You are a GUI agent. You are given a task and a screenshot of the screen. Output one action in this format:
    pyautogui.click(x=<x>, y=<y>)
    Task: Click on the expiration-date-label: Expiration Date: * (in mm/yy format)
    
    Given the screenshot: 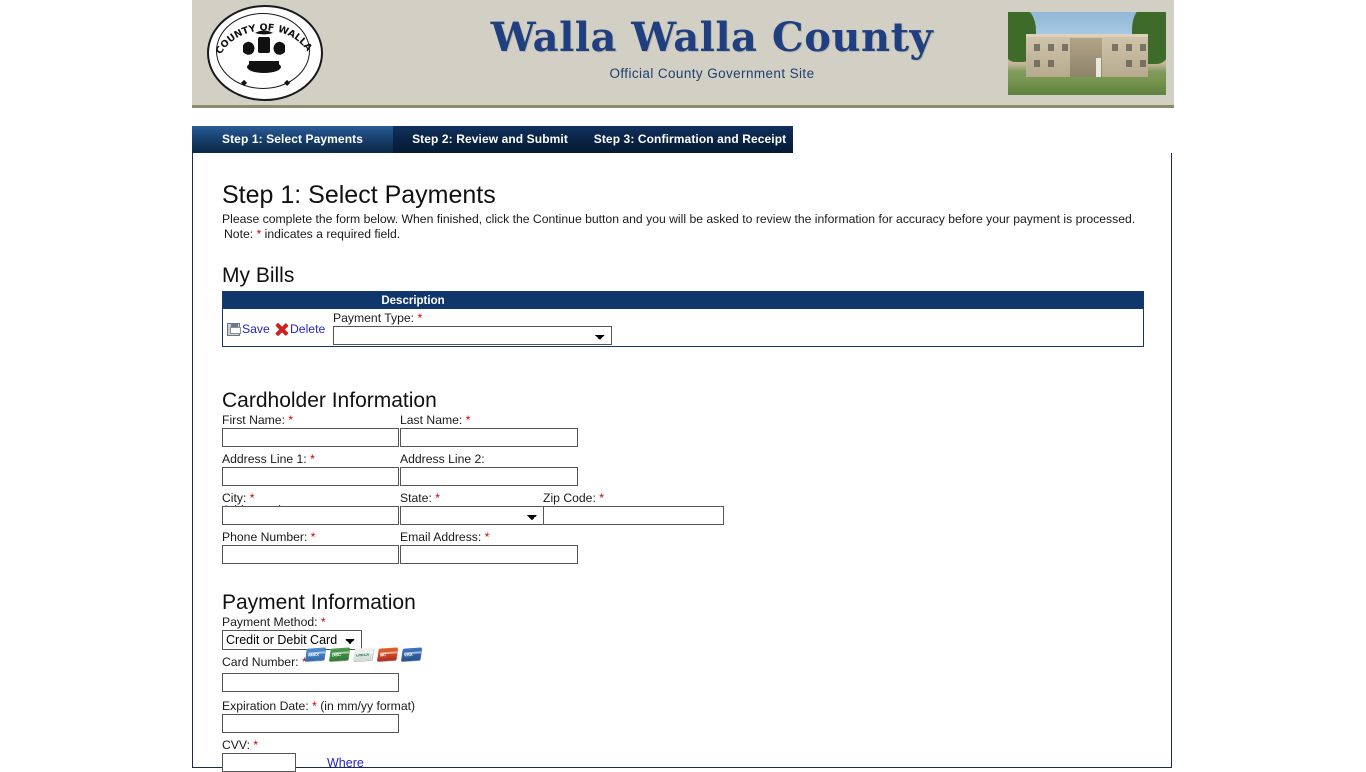 What is the action you would take?
    pyautogui.click(x=318, y=706)
    